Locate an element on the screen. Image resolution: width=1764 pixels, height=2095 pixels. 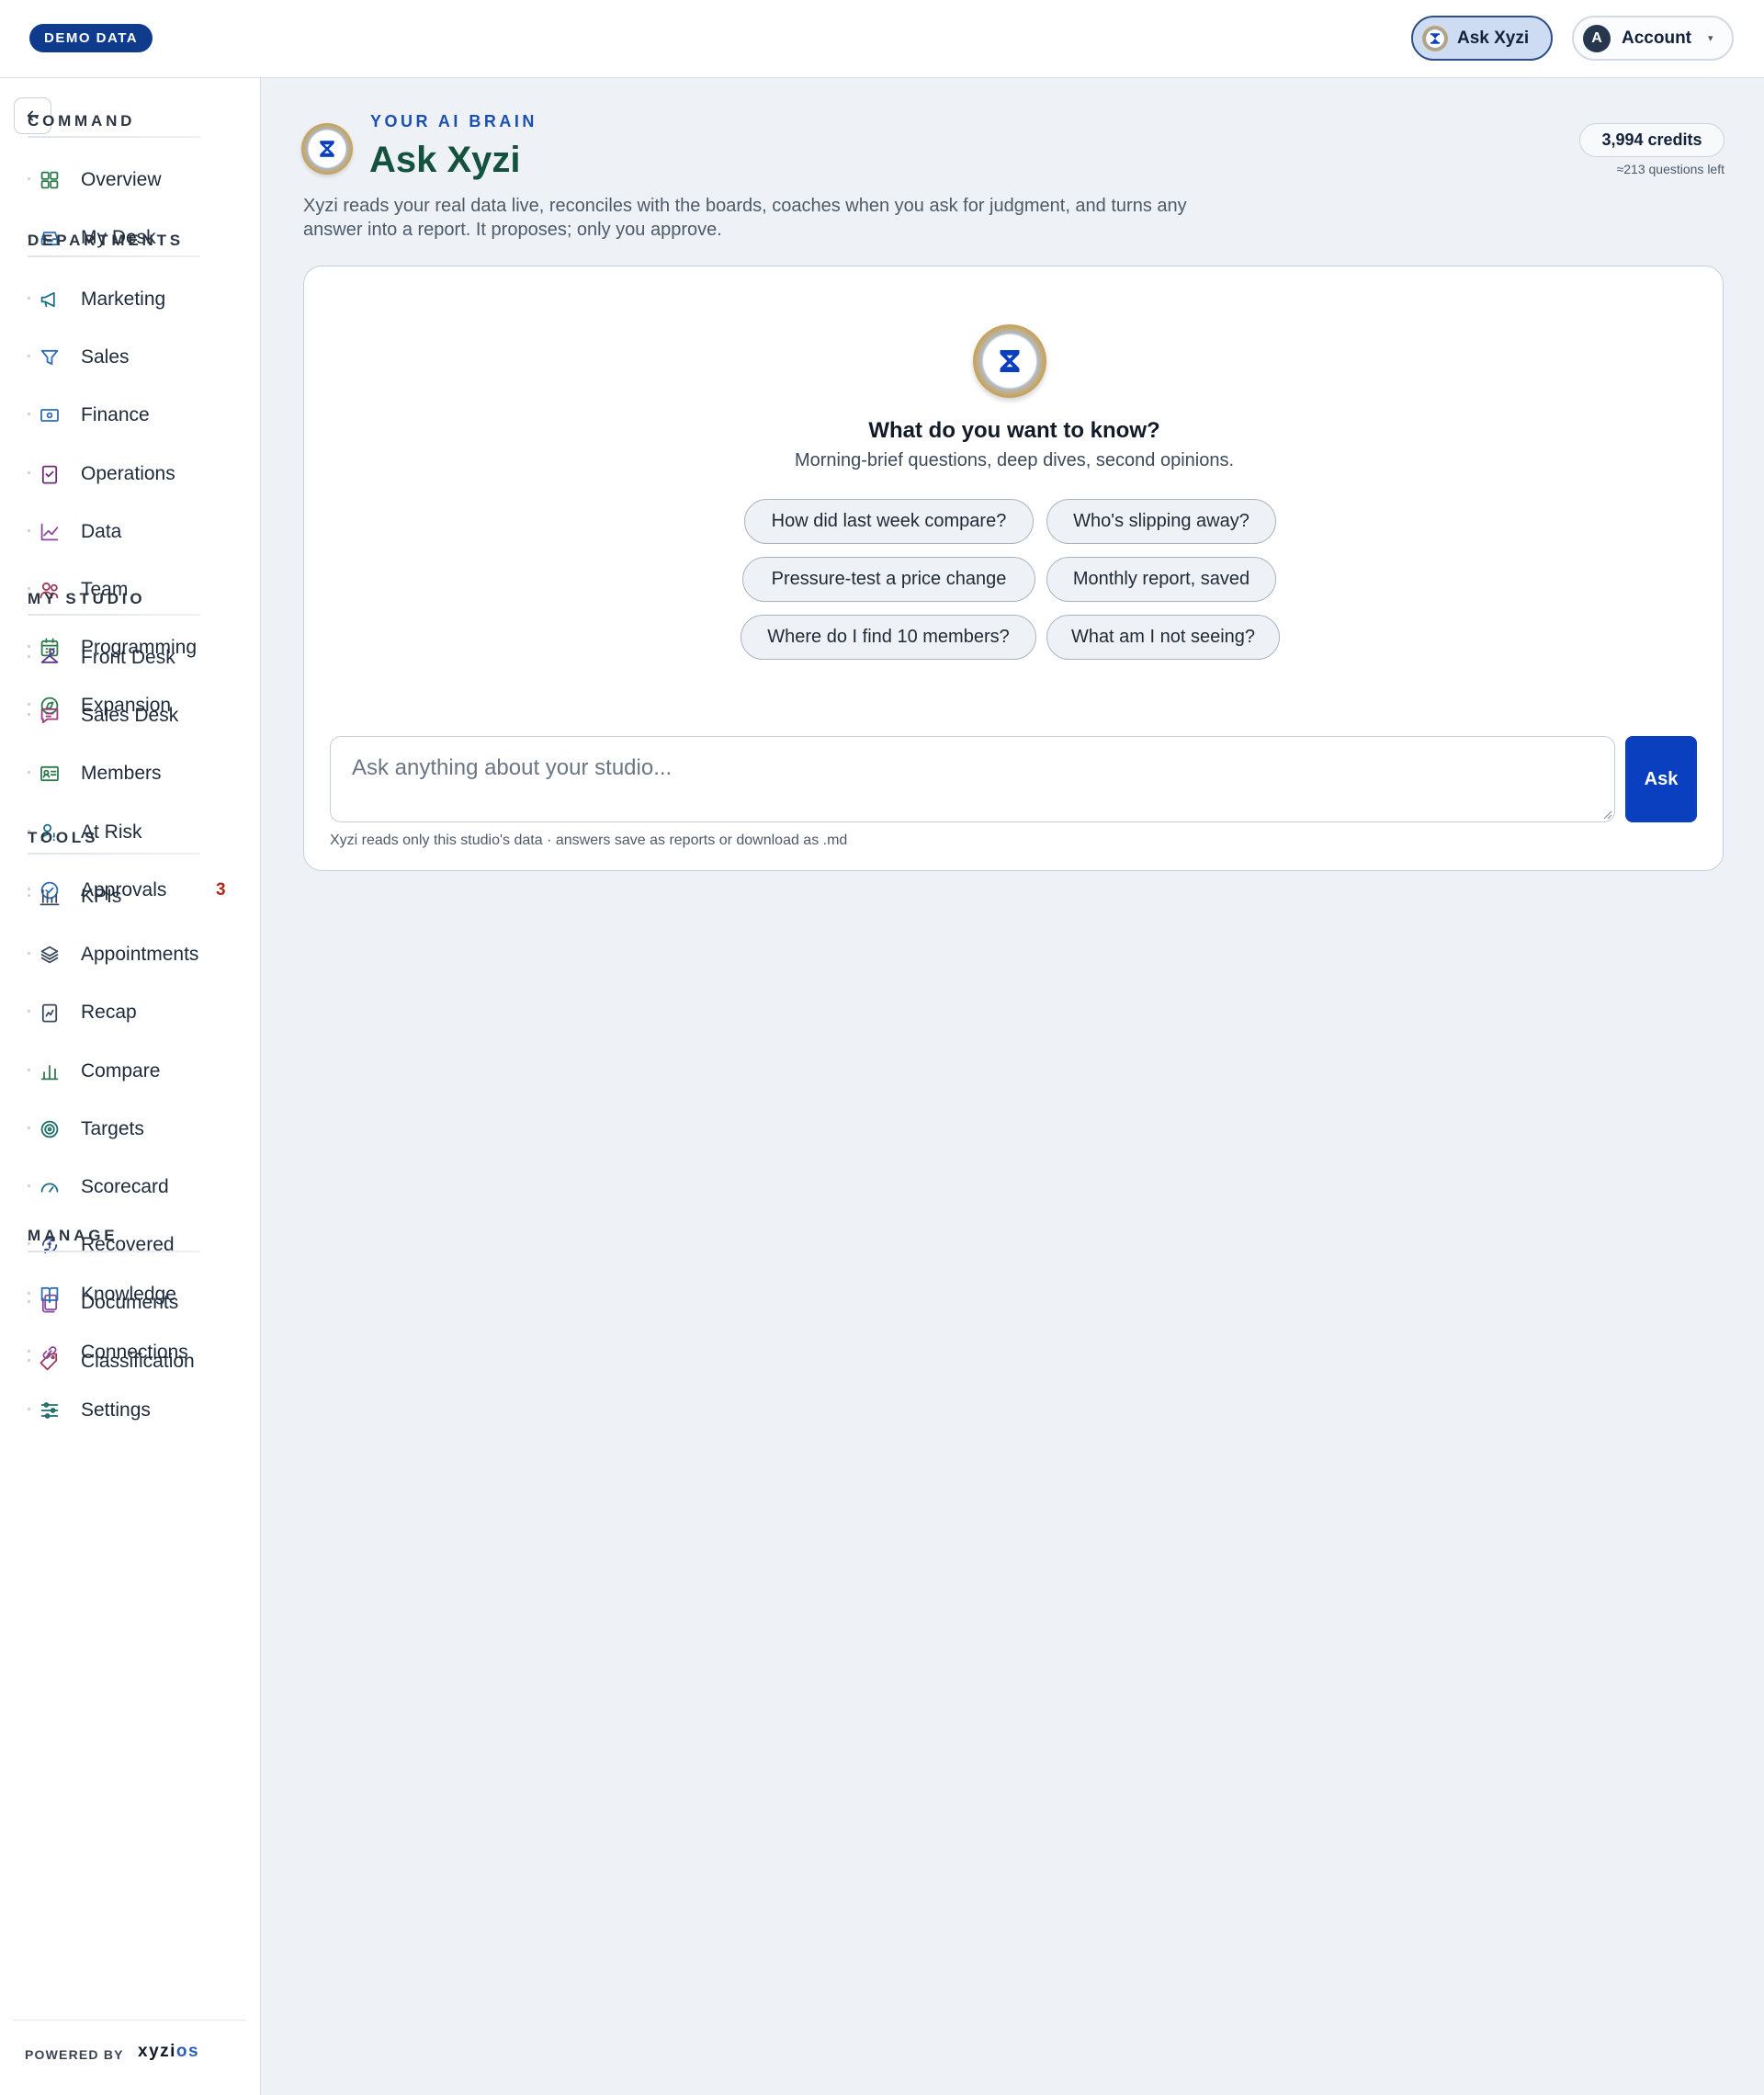
page-eyebrow: YOUR AI BRAIN is located at coordinates (453, 121).